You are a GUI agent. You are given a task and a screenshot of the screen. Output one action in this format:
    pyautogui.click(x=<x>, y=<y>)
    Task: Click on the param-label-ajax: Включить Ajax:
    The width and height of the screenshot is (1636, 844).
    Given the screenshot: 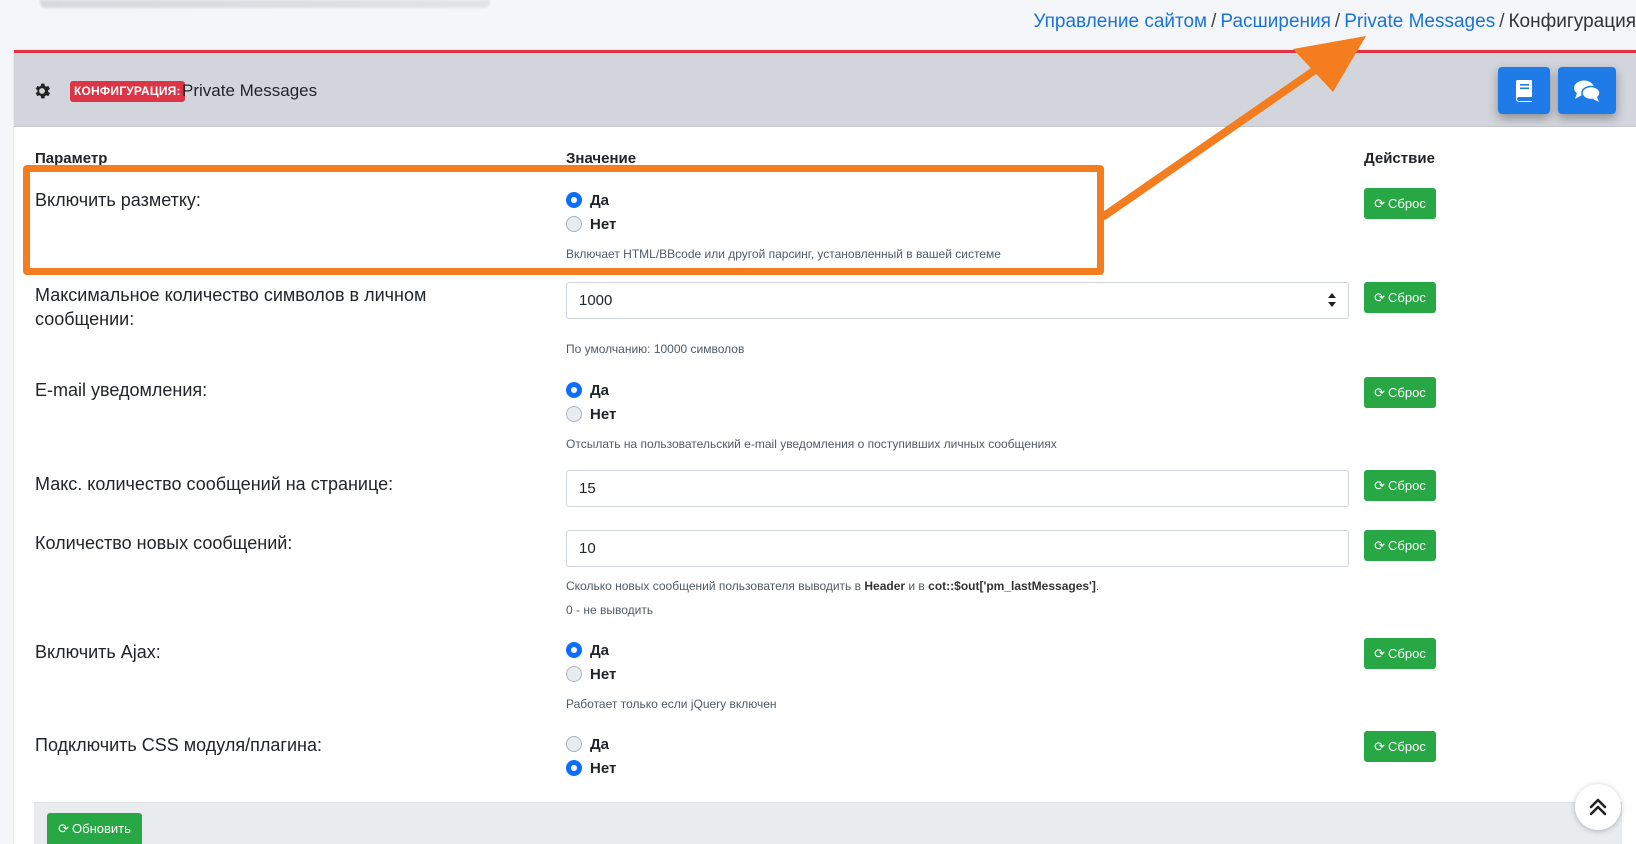 What is the action you would take?
    pyautogui.click(x=98, y=652)
    